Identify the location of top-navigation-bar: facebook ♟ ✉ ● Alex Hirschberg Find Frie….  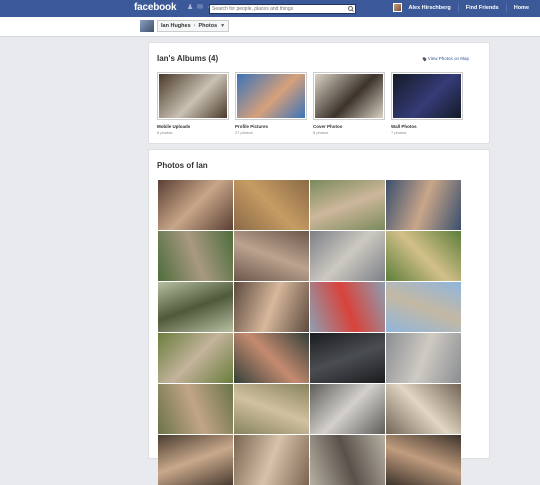
(270, 9).